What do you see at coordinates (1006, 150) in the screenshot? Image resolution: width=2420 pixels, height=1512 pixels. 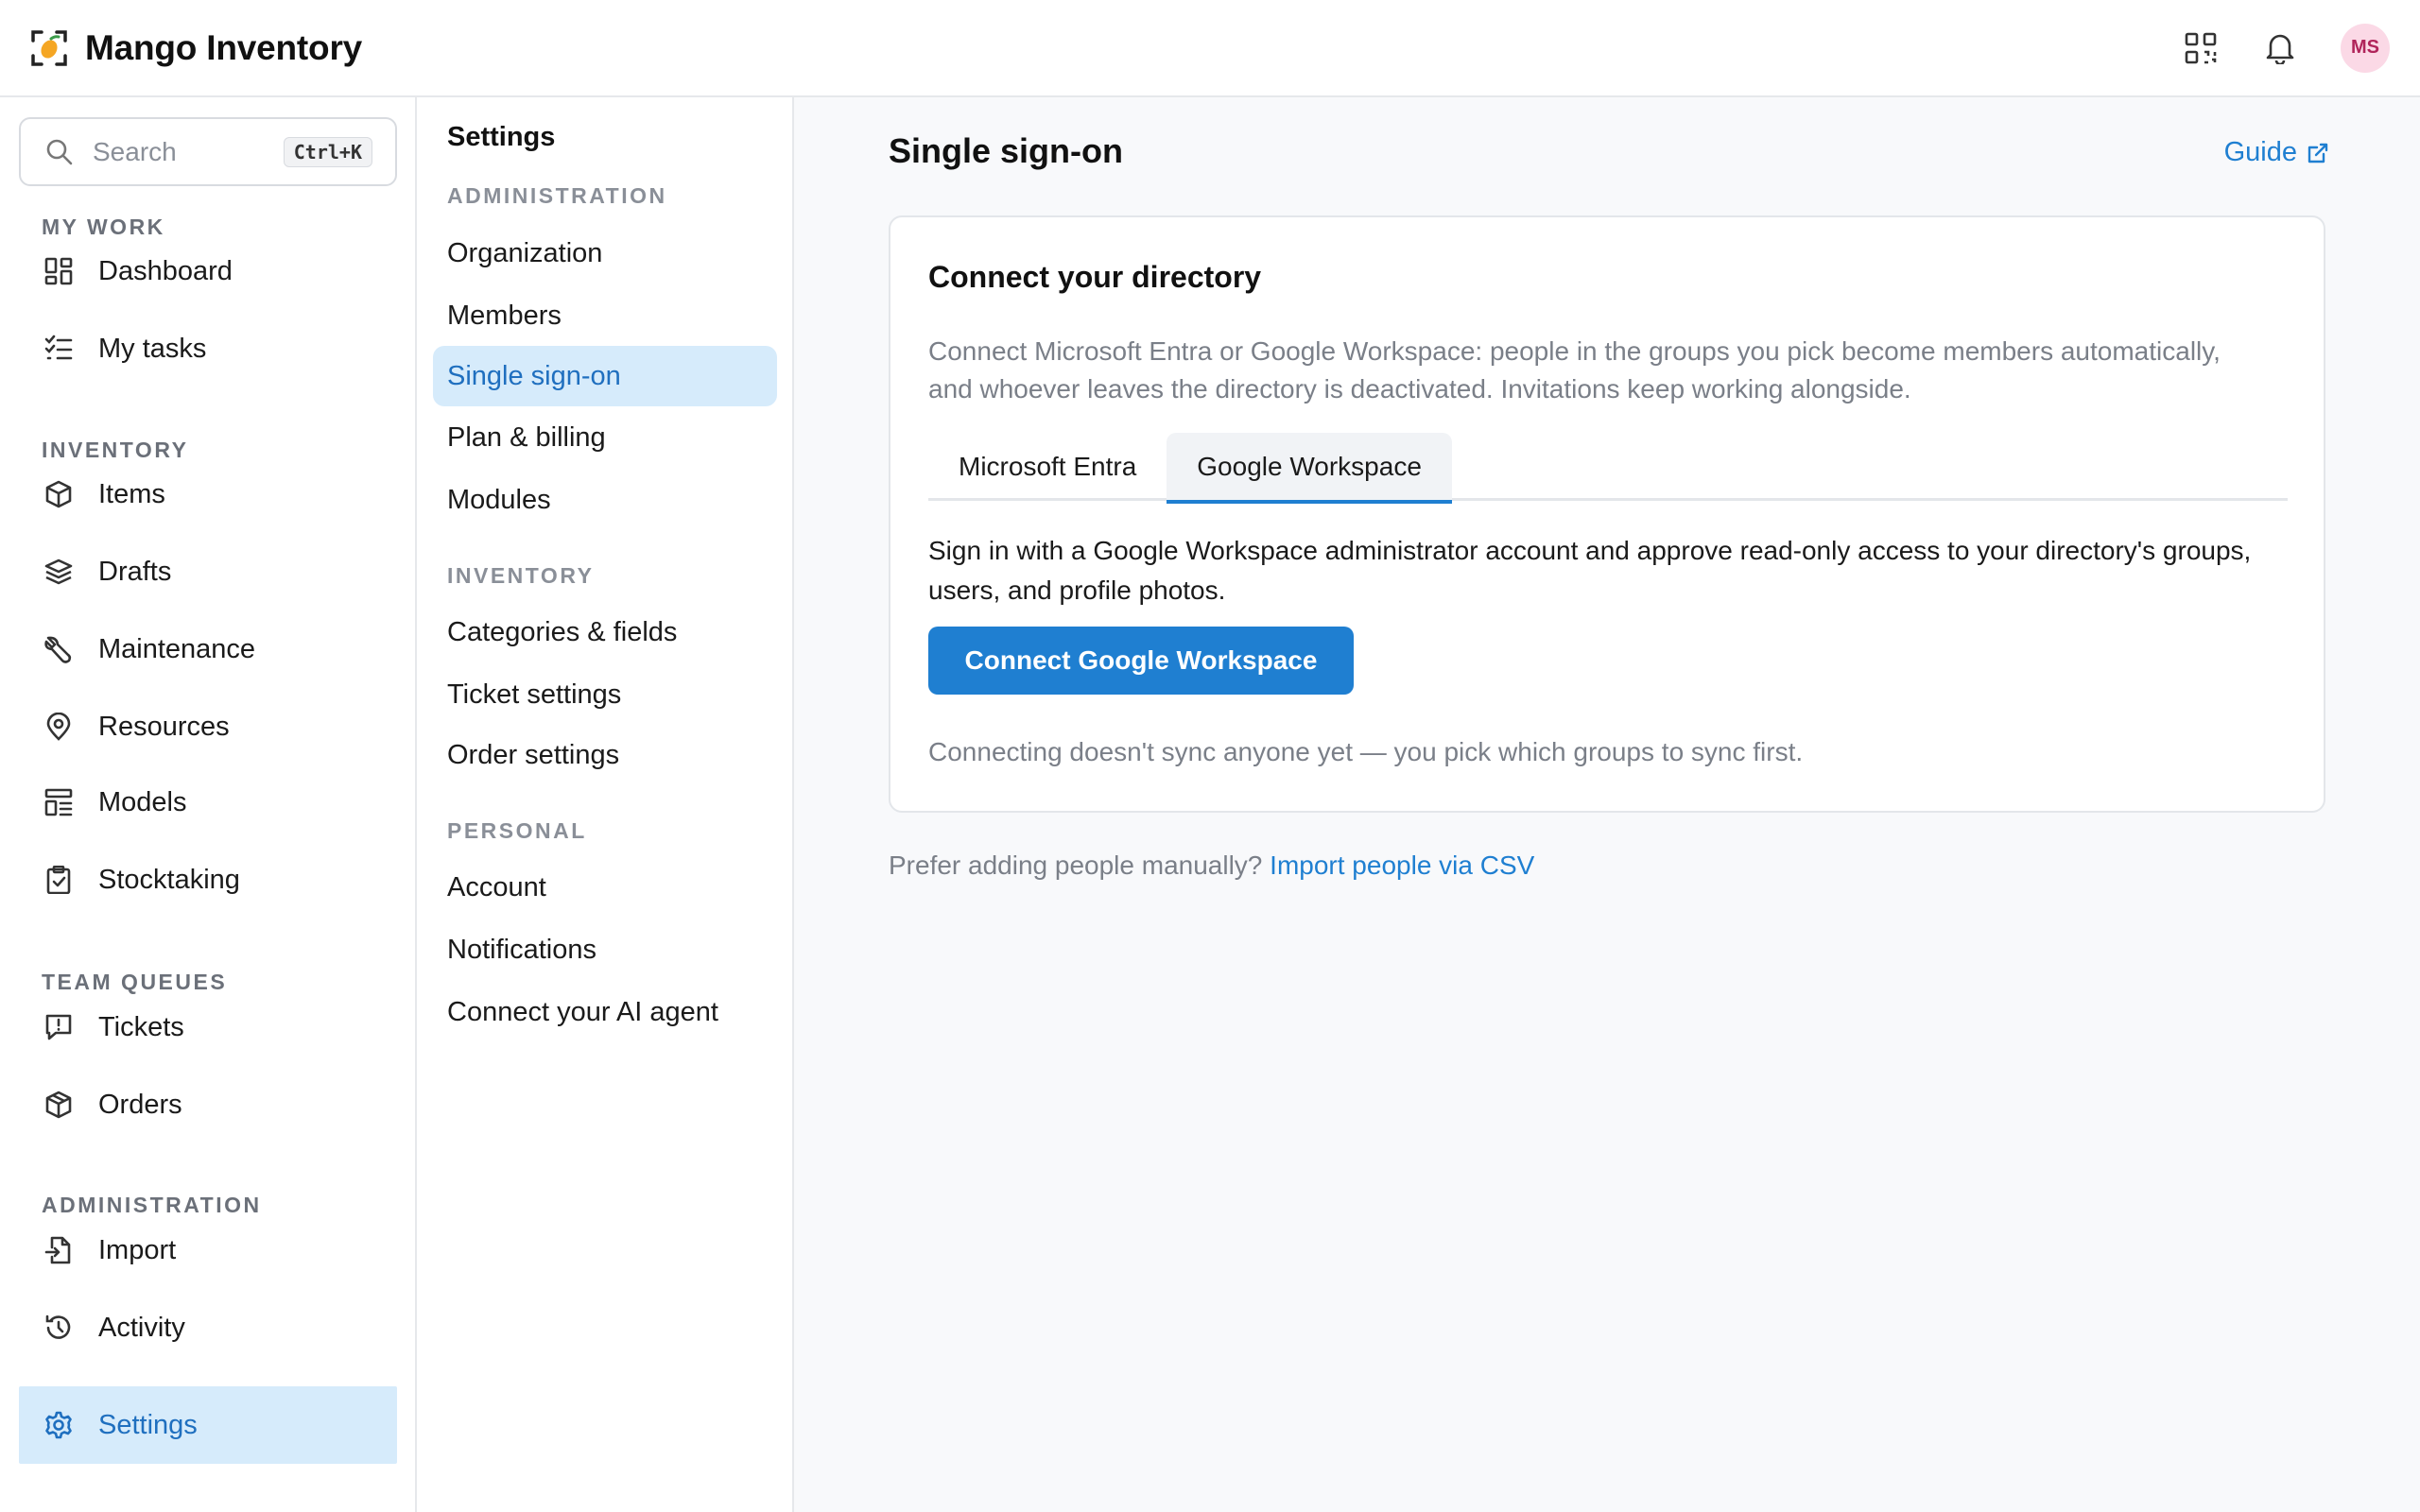 I see `page-title: Single sign-on` at bounding box center [1006, 150].